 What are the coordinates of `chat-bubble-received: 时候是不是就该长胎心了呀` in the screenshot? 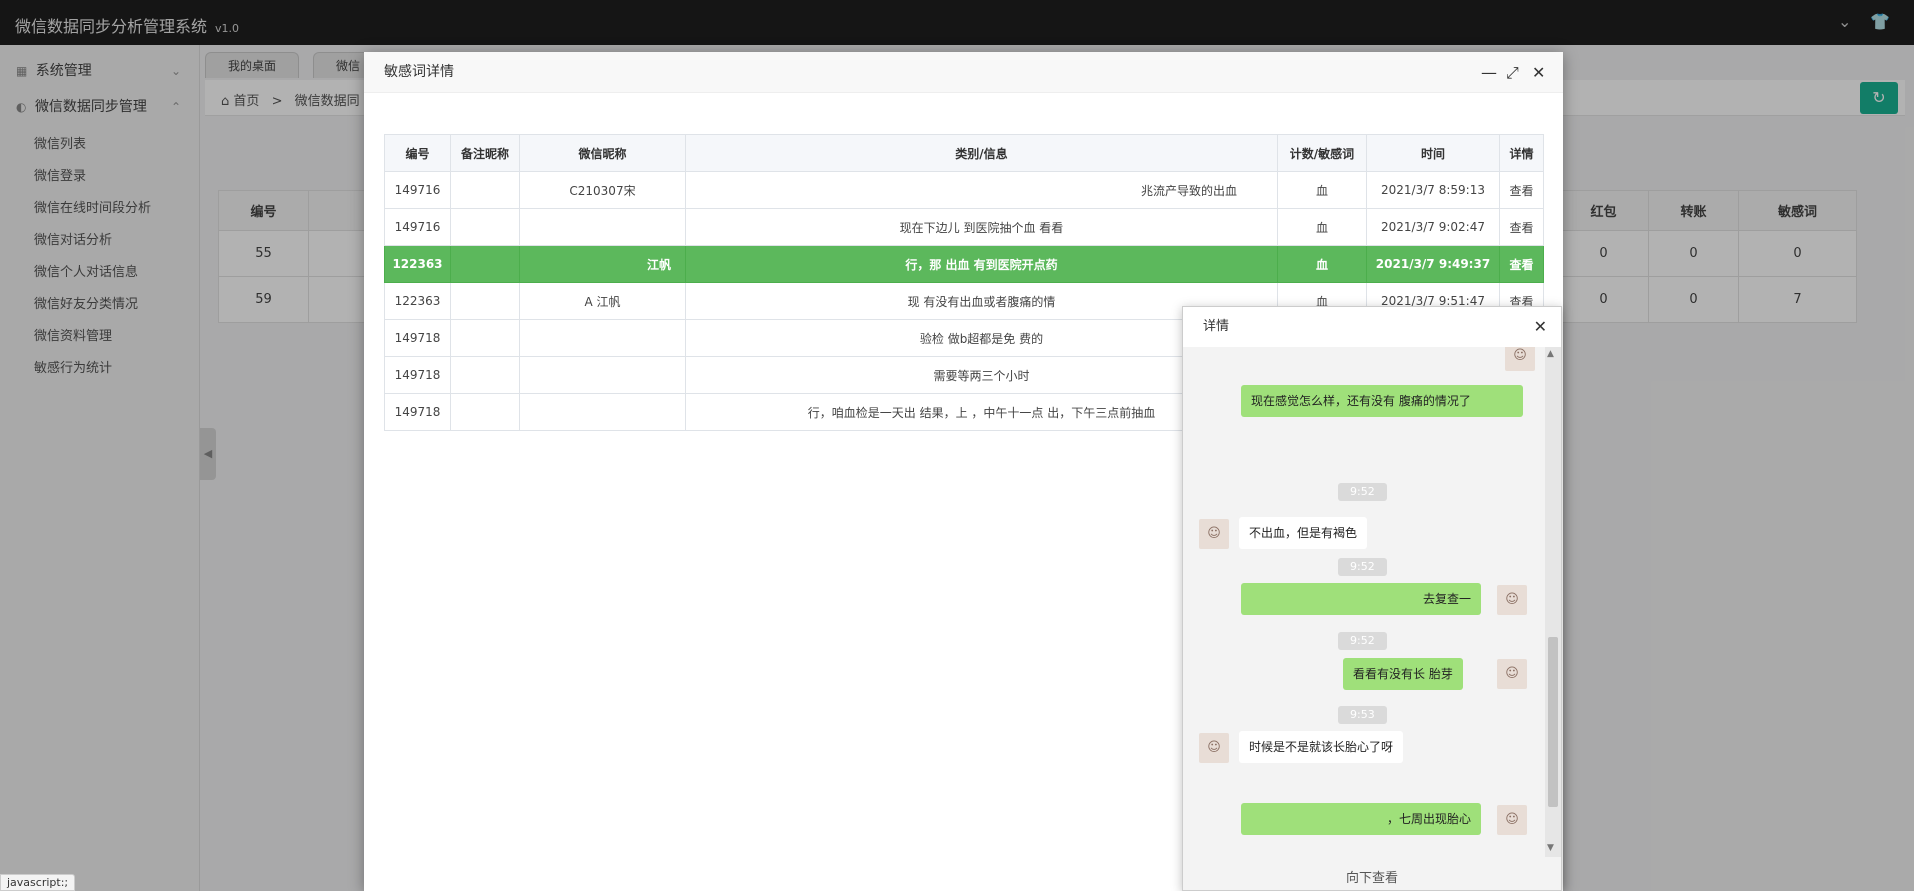 It's located at (1321, 747).